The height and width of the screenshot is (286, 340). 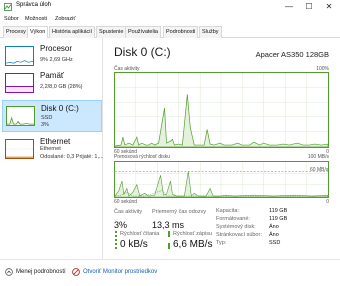 I want to click on tab-services: Služby, so click(x=210, y=32).